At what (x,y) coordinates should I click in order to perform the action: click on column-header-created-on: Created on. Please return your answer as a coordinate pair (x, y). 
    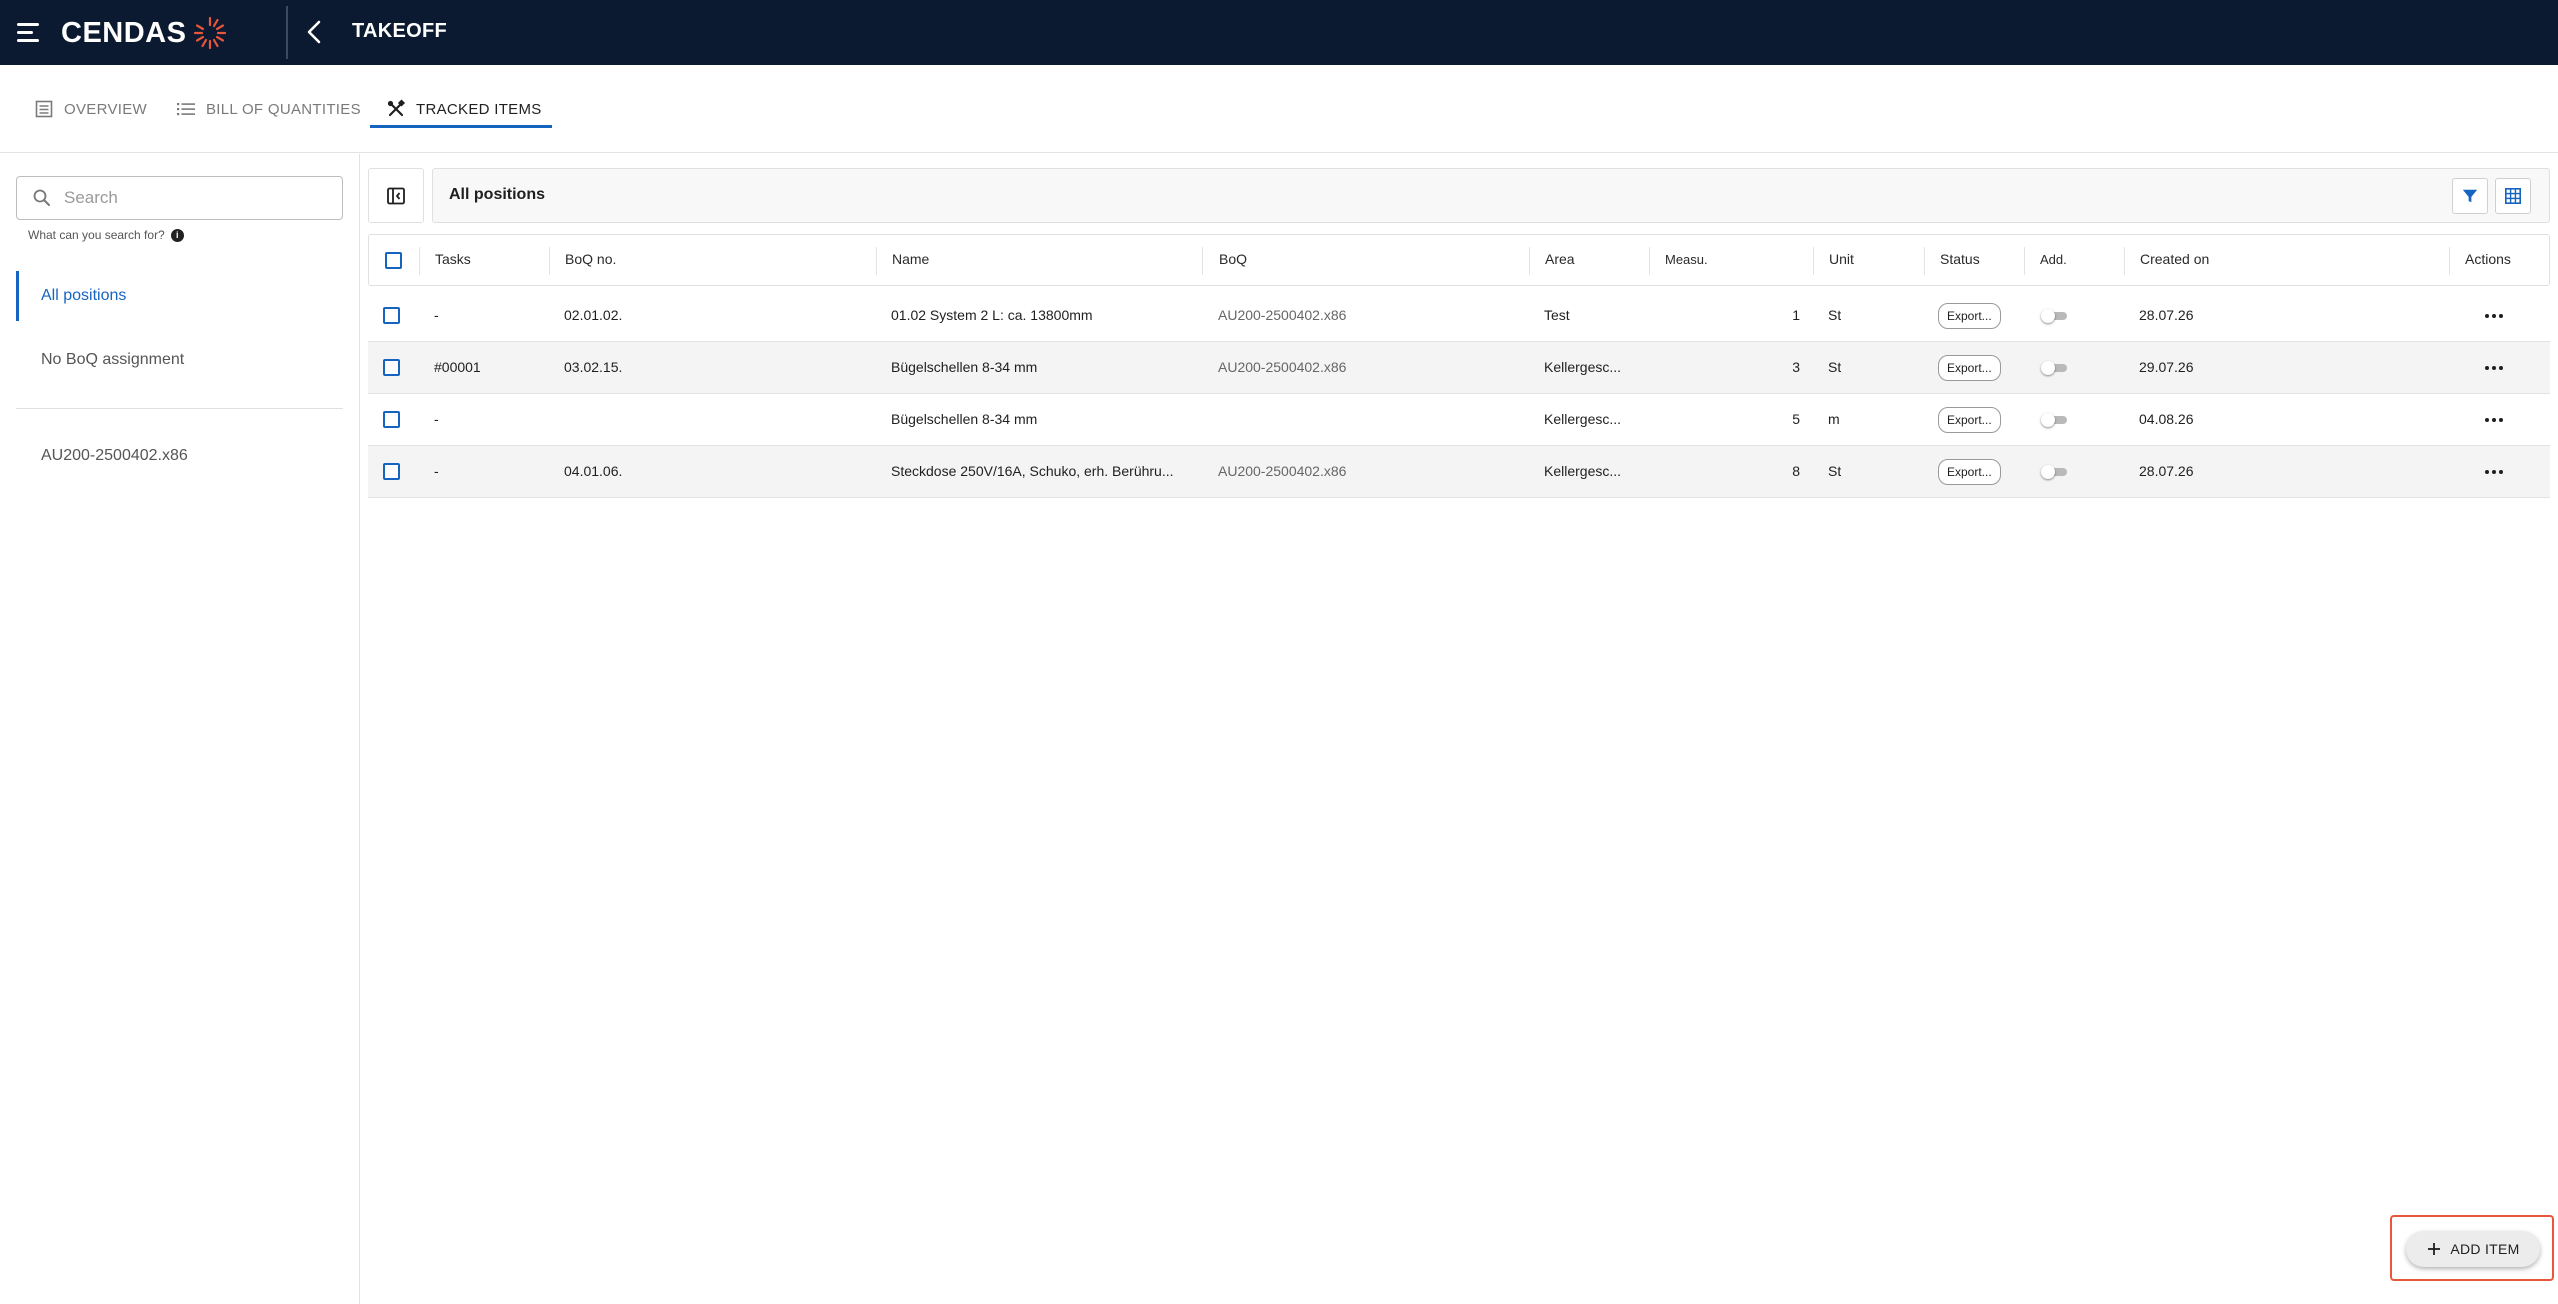
    Looking at the image, I should click on (2174, 261).